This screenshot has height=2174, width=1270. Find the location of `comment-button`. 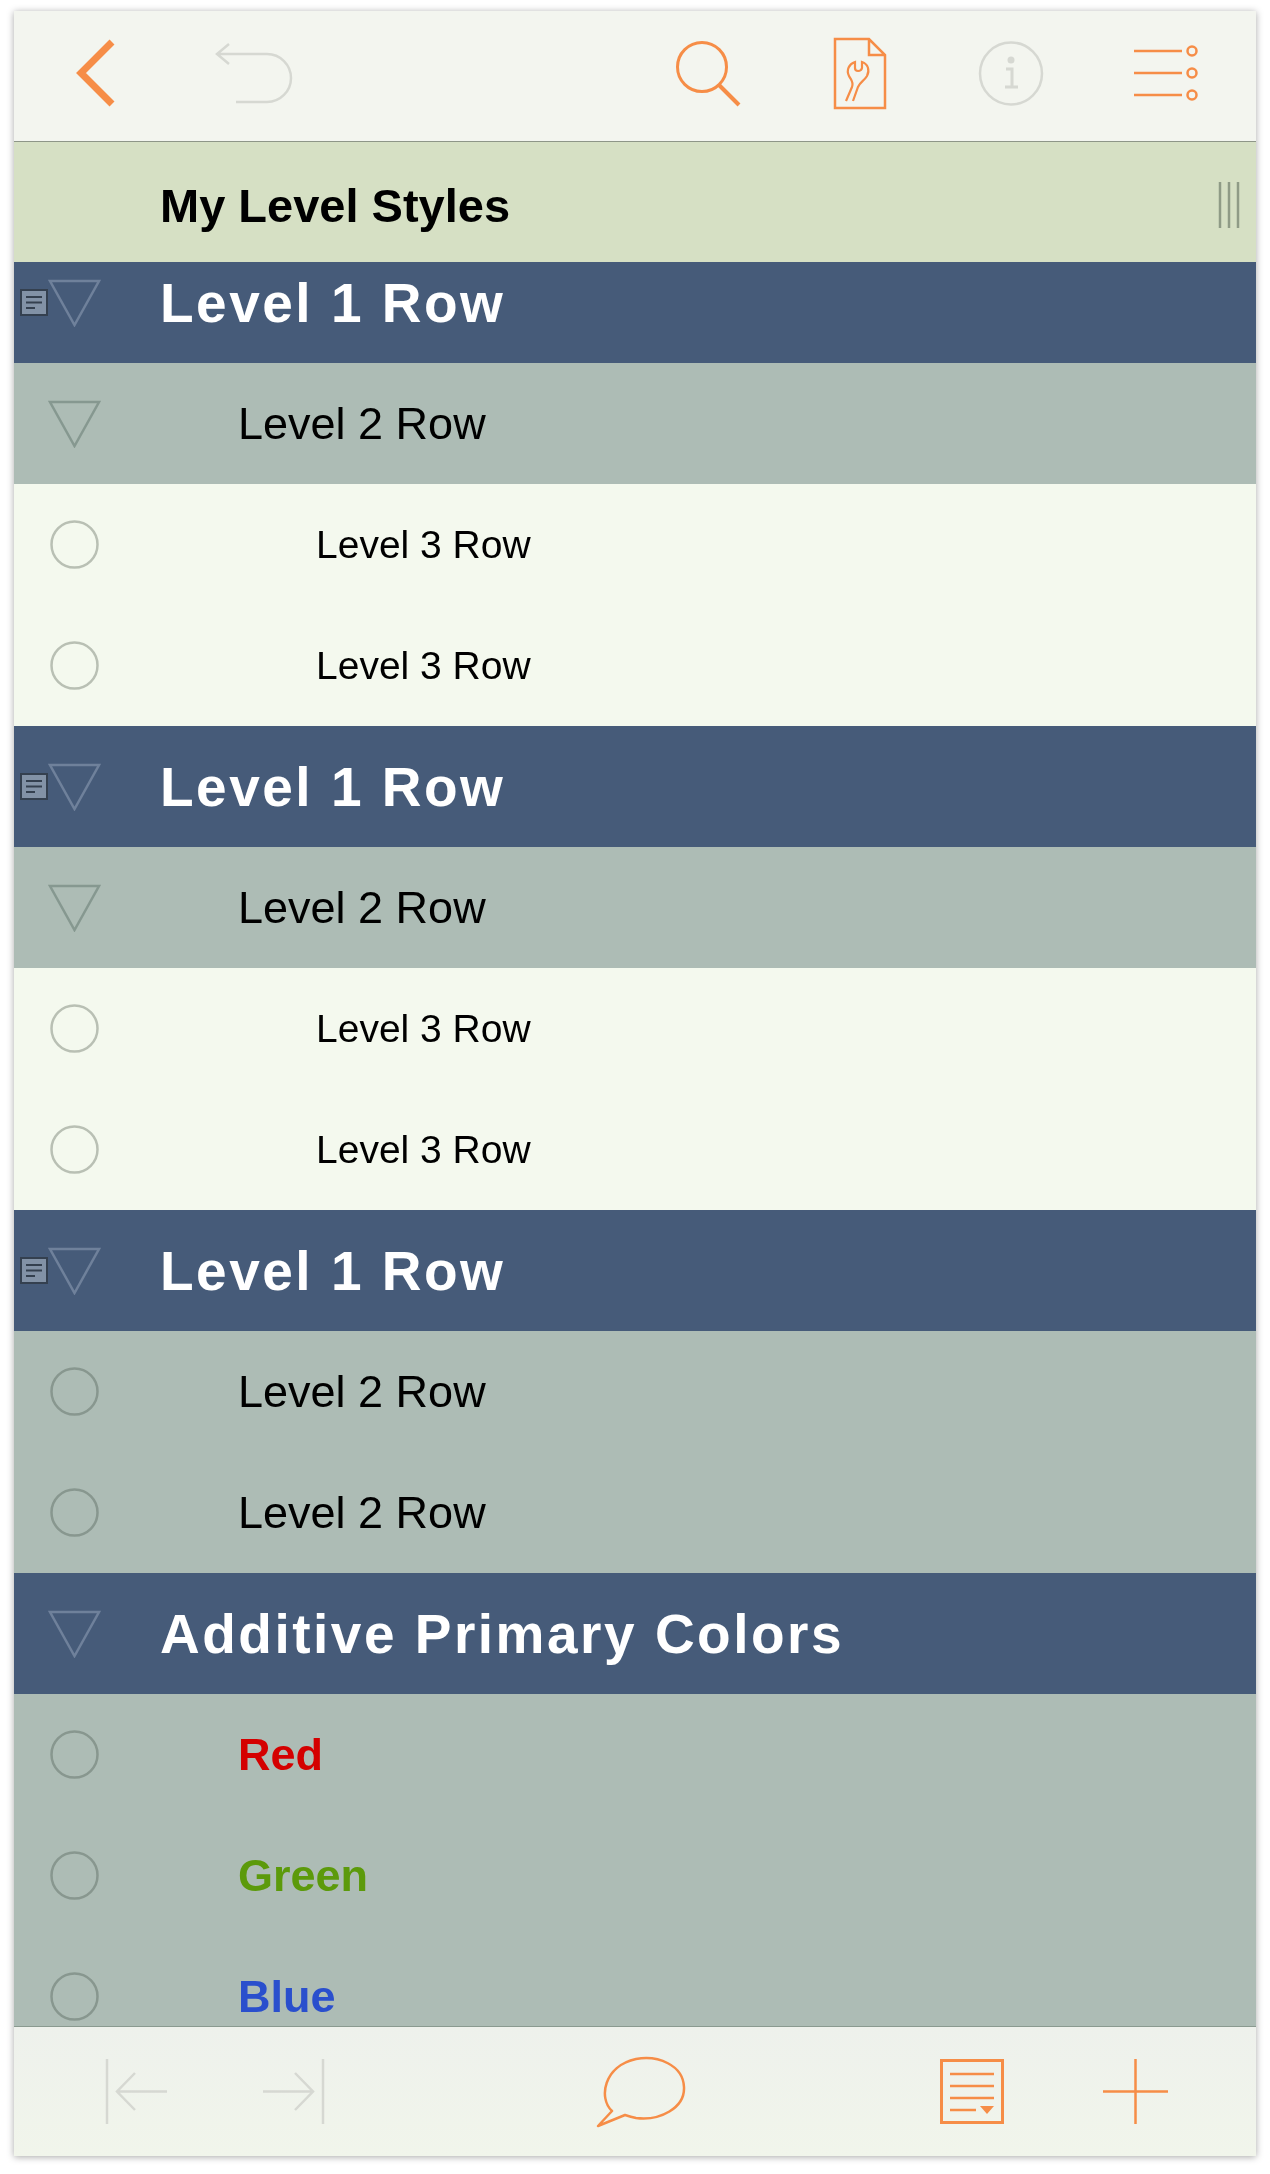

comment-button is located at coordinates (640, 2091).